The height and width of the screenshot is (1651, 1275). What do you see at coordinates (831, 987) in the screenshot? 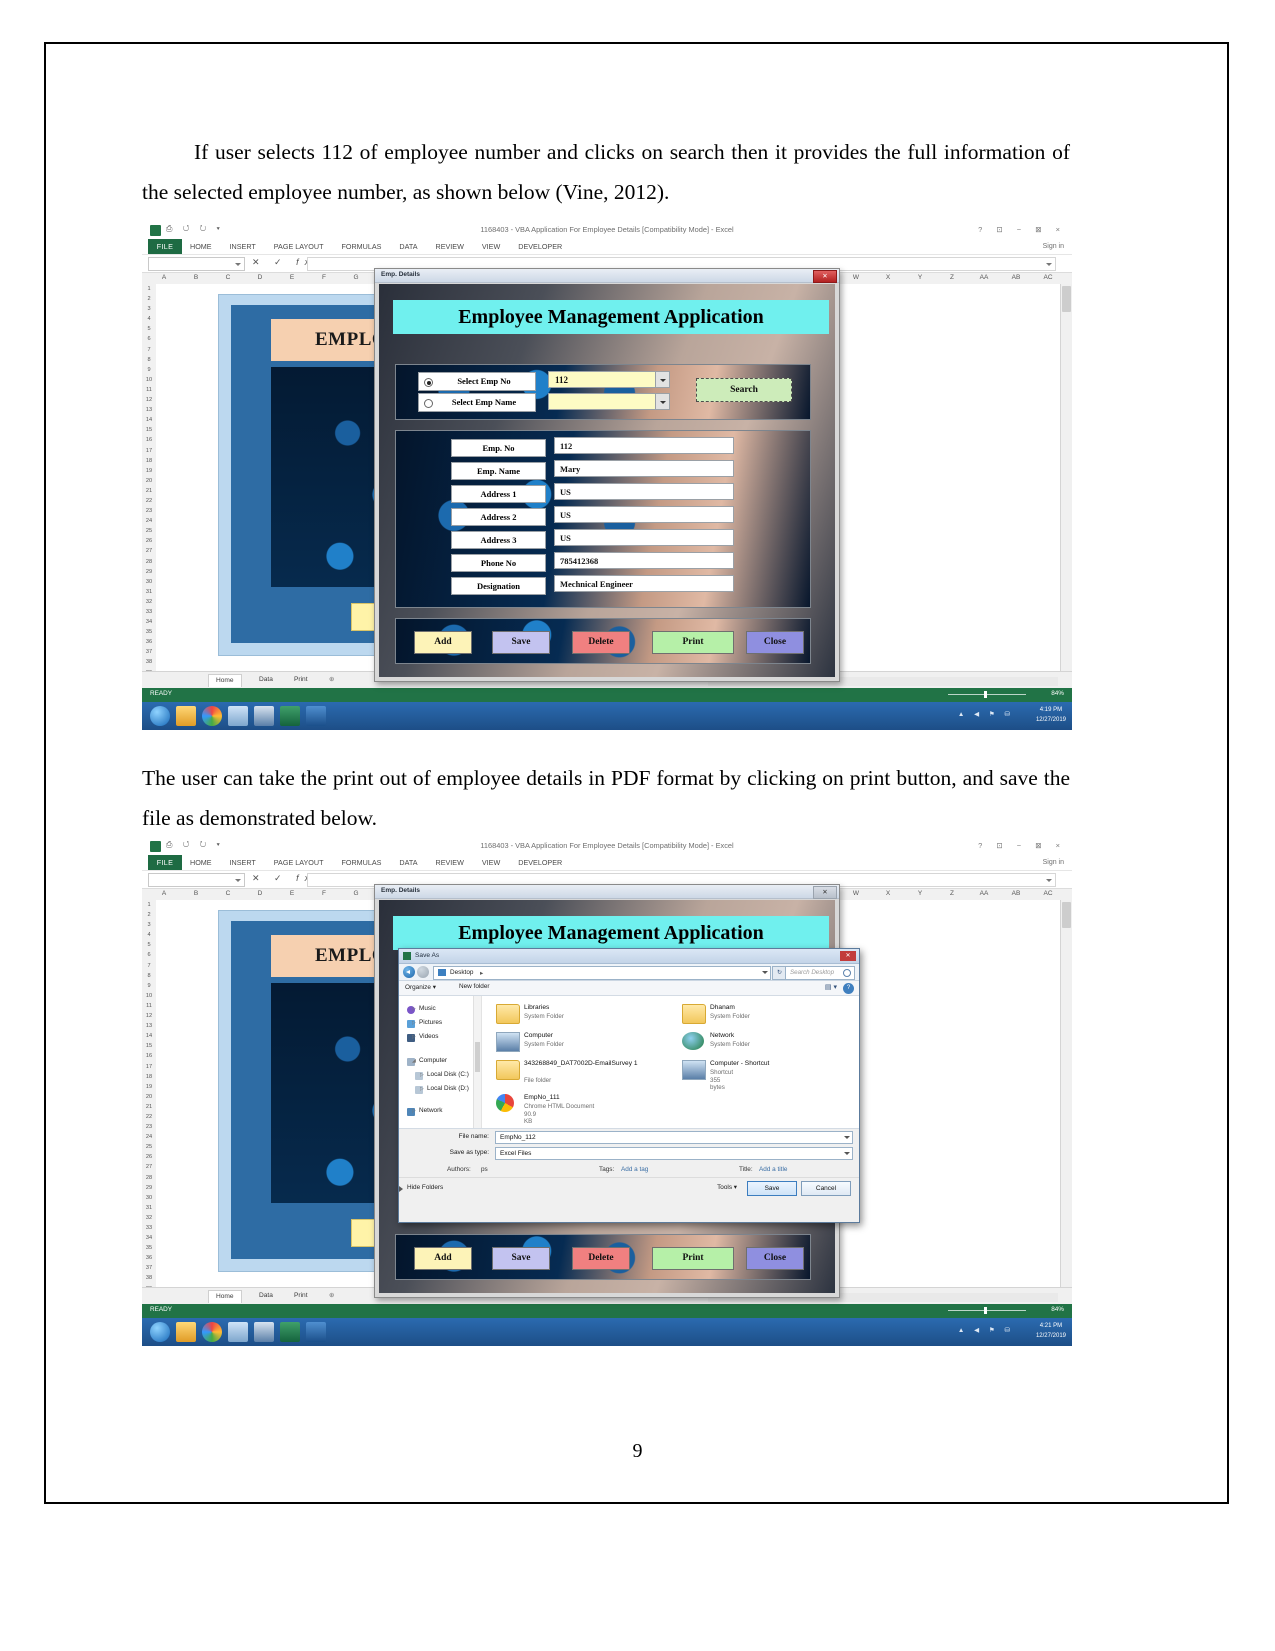
I see `view-mode-icon: ▤ ▾` at bounding box center [831, 987].